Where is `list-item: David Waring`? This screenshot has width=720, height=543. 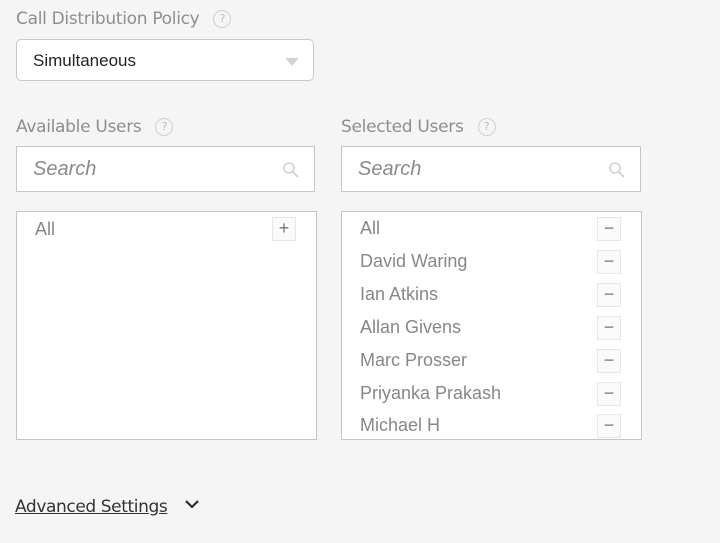
list-item: David Waring is located at coordinates (413, 261).